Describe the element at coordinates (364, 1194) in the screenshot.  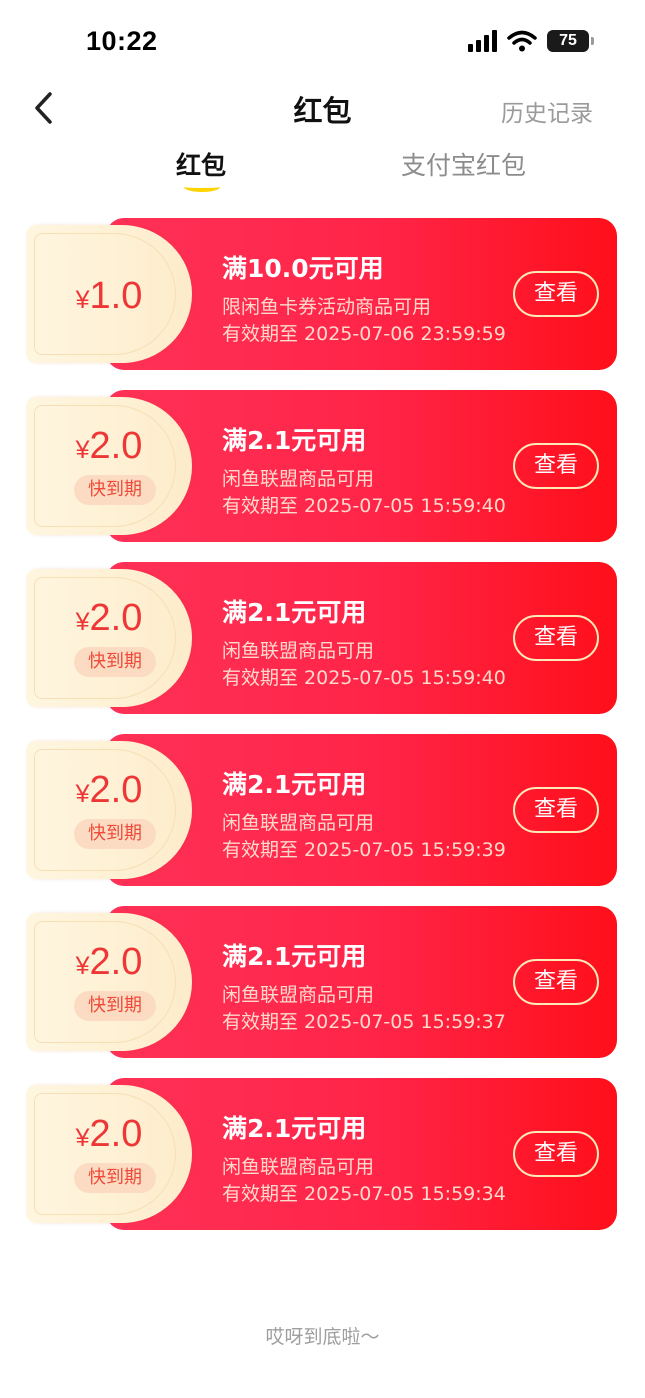
I see `coupon-expiry: 有效期至 2025-07-05 15:59:34` at that location.